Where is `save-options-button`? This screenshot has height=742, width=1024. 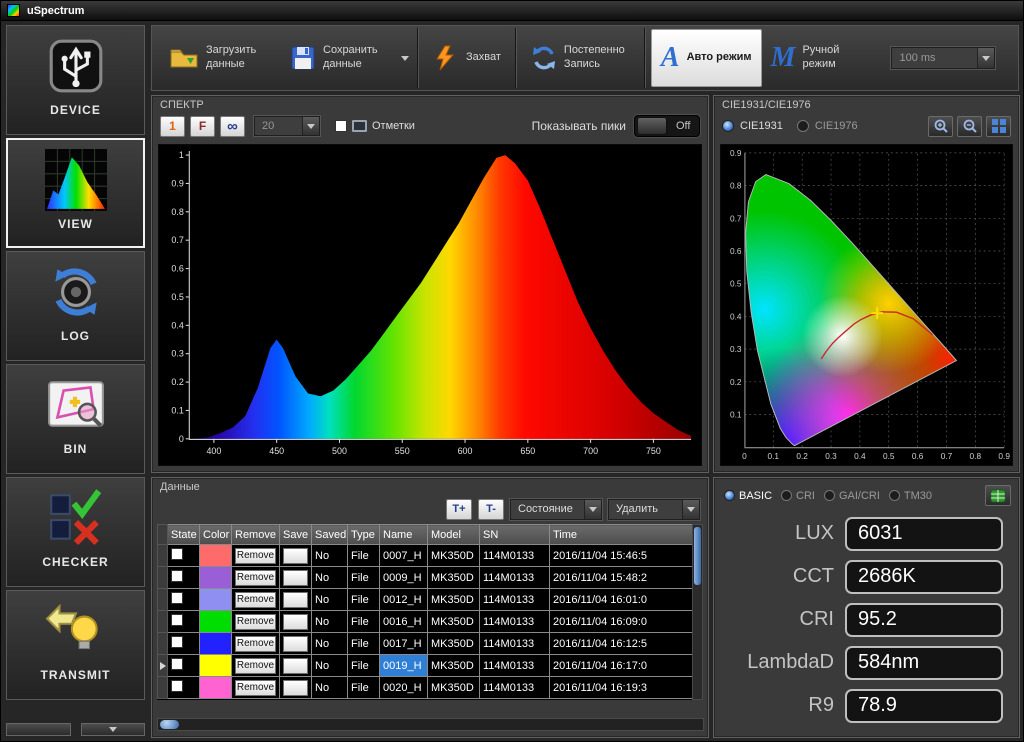 save-options-button is located at coordinates (405, 58).